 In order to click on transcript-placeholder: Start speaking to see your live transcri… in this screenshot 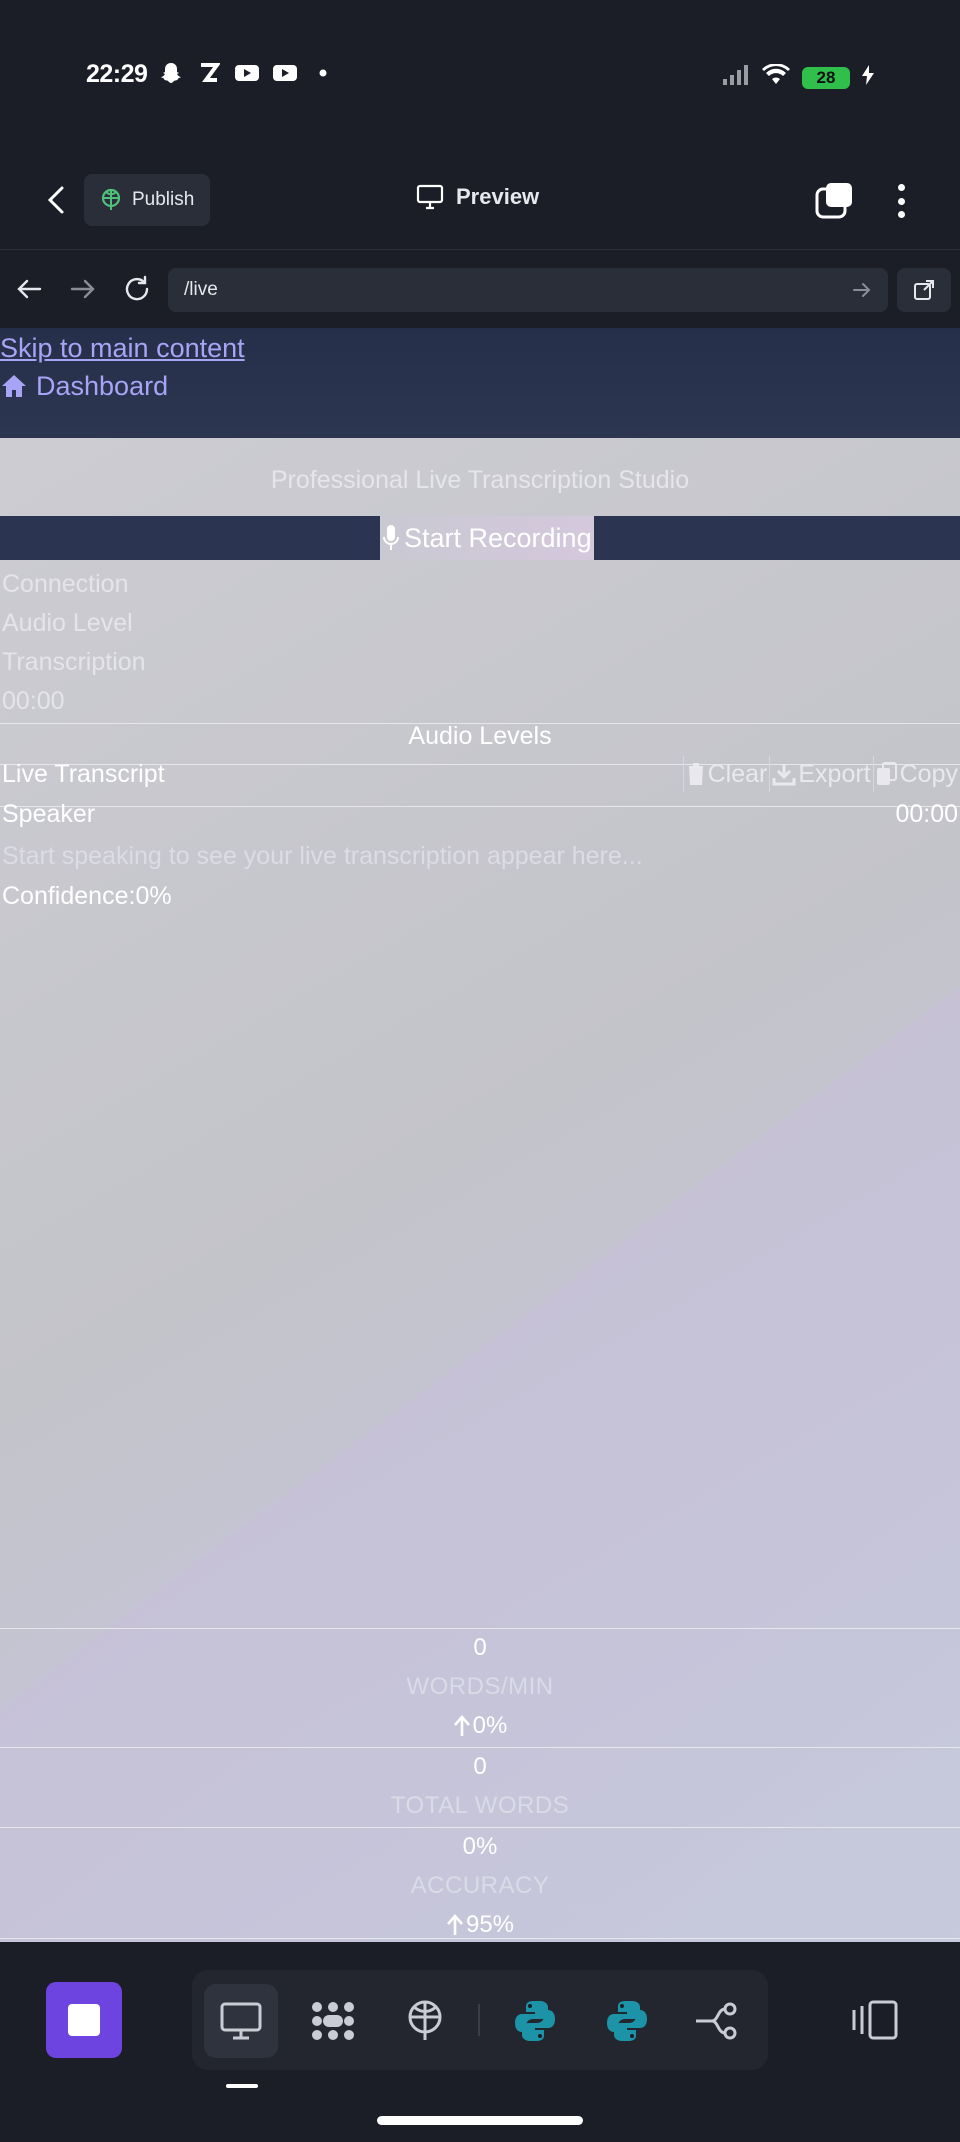, I will do `click(322, 856)`.